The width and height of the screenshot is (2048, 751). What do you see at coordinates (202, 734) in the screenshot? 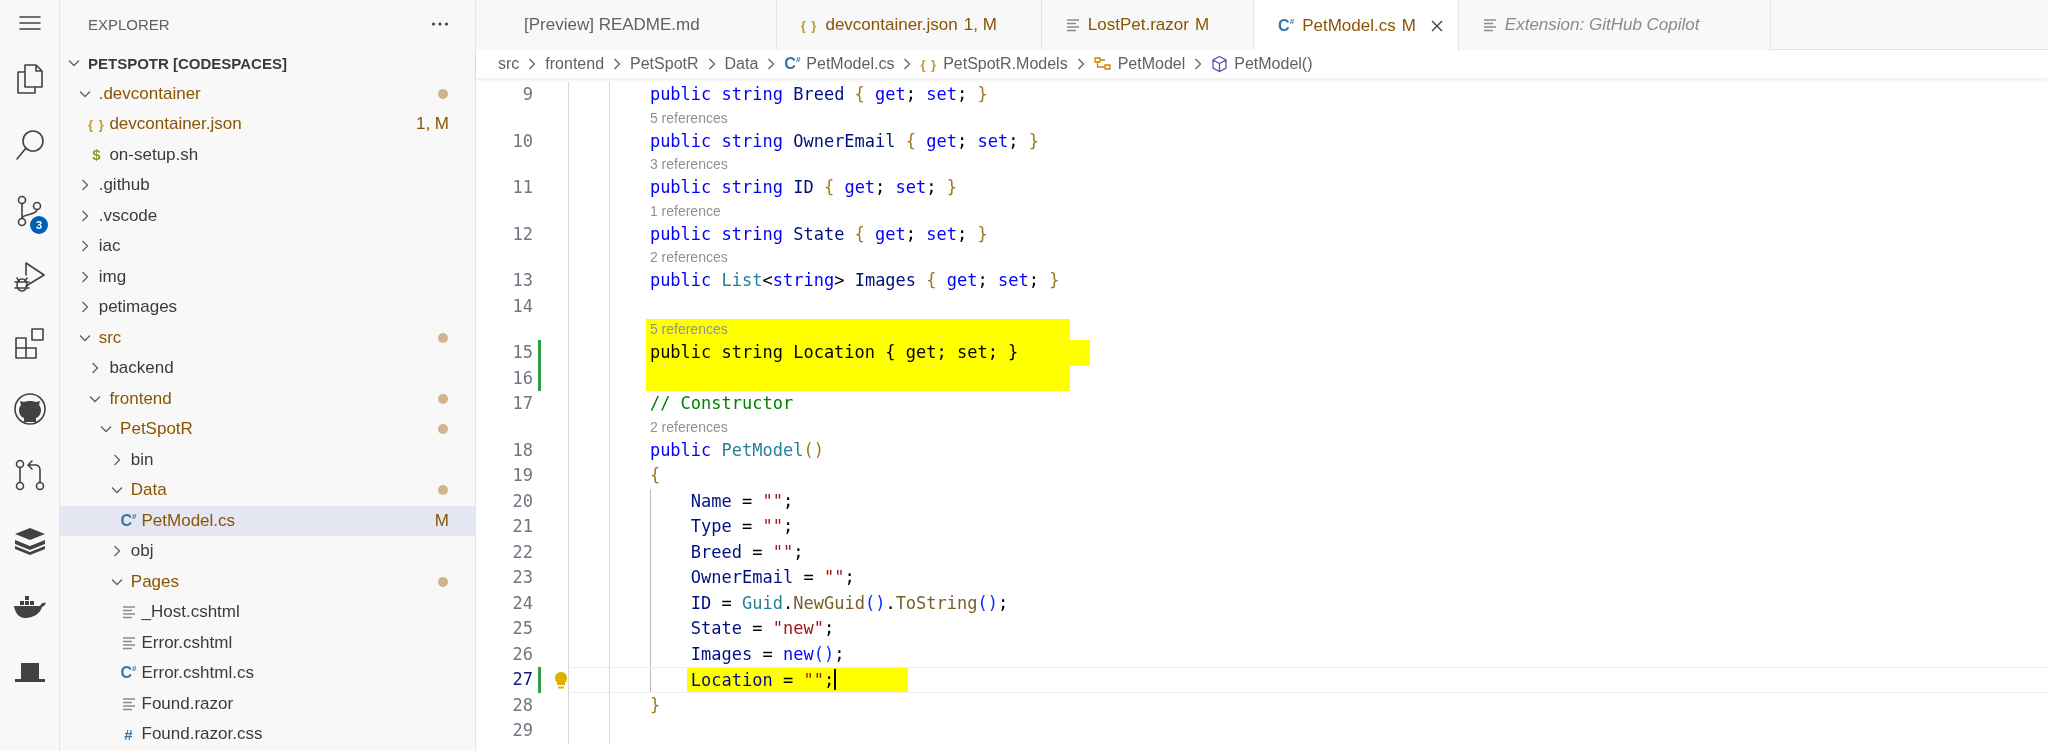
I see `file-name: Found.razor.css` at bounding box center [202, 734].